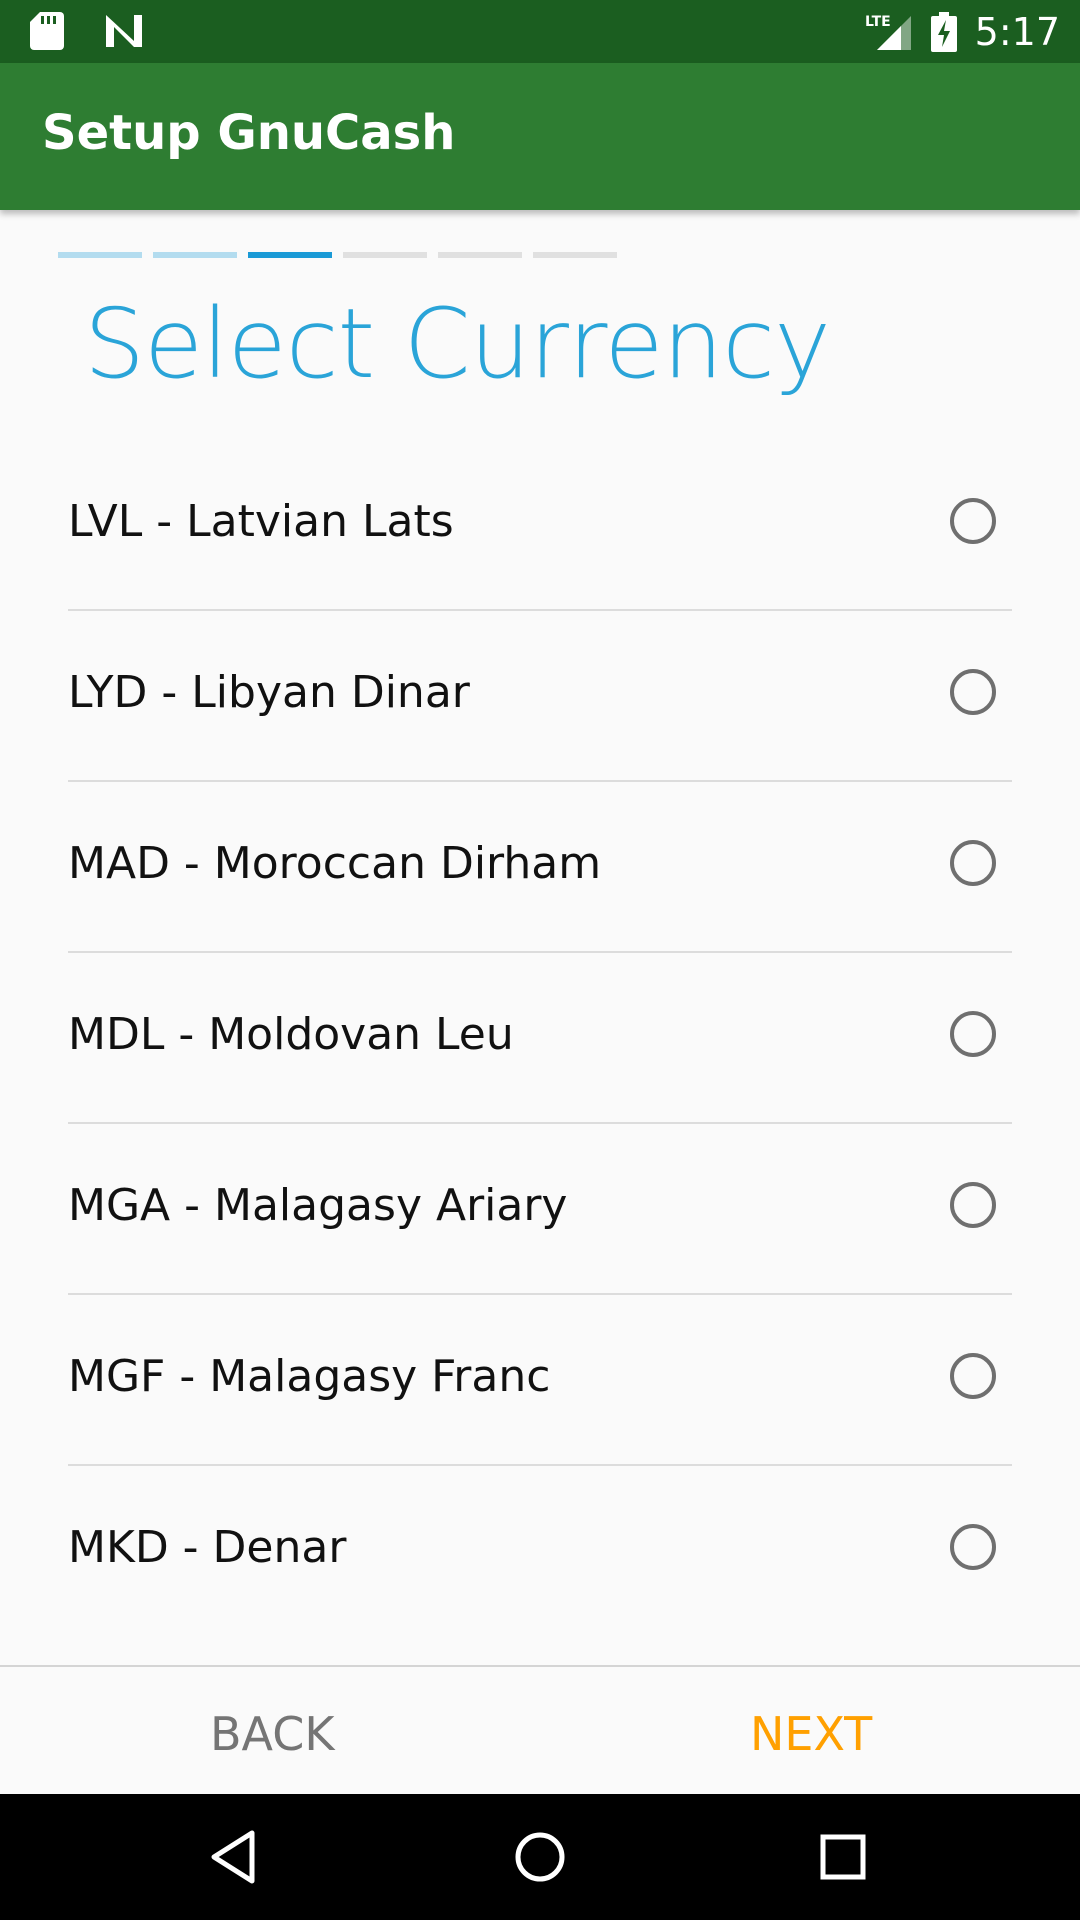 This screenshot has width=1080, height=1920. What do you see at coordinates (272, 1734) in the screenshot?
I see `back-button: BACK` at bounding box center [272, 1734].